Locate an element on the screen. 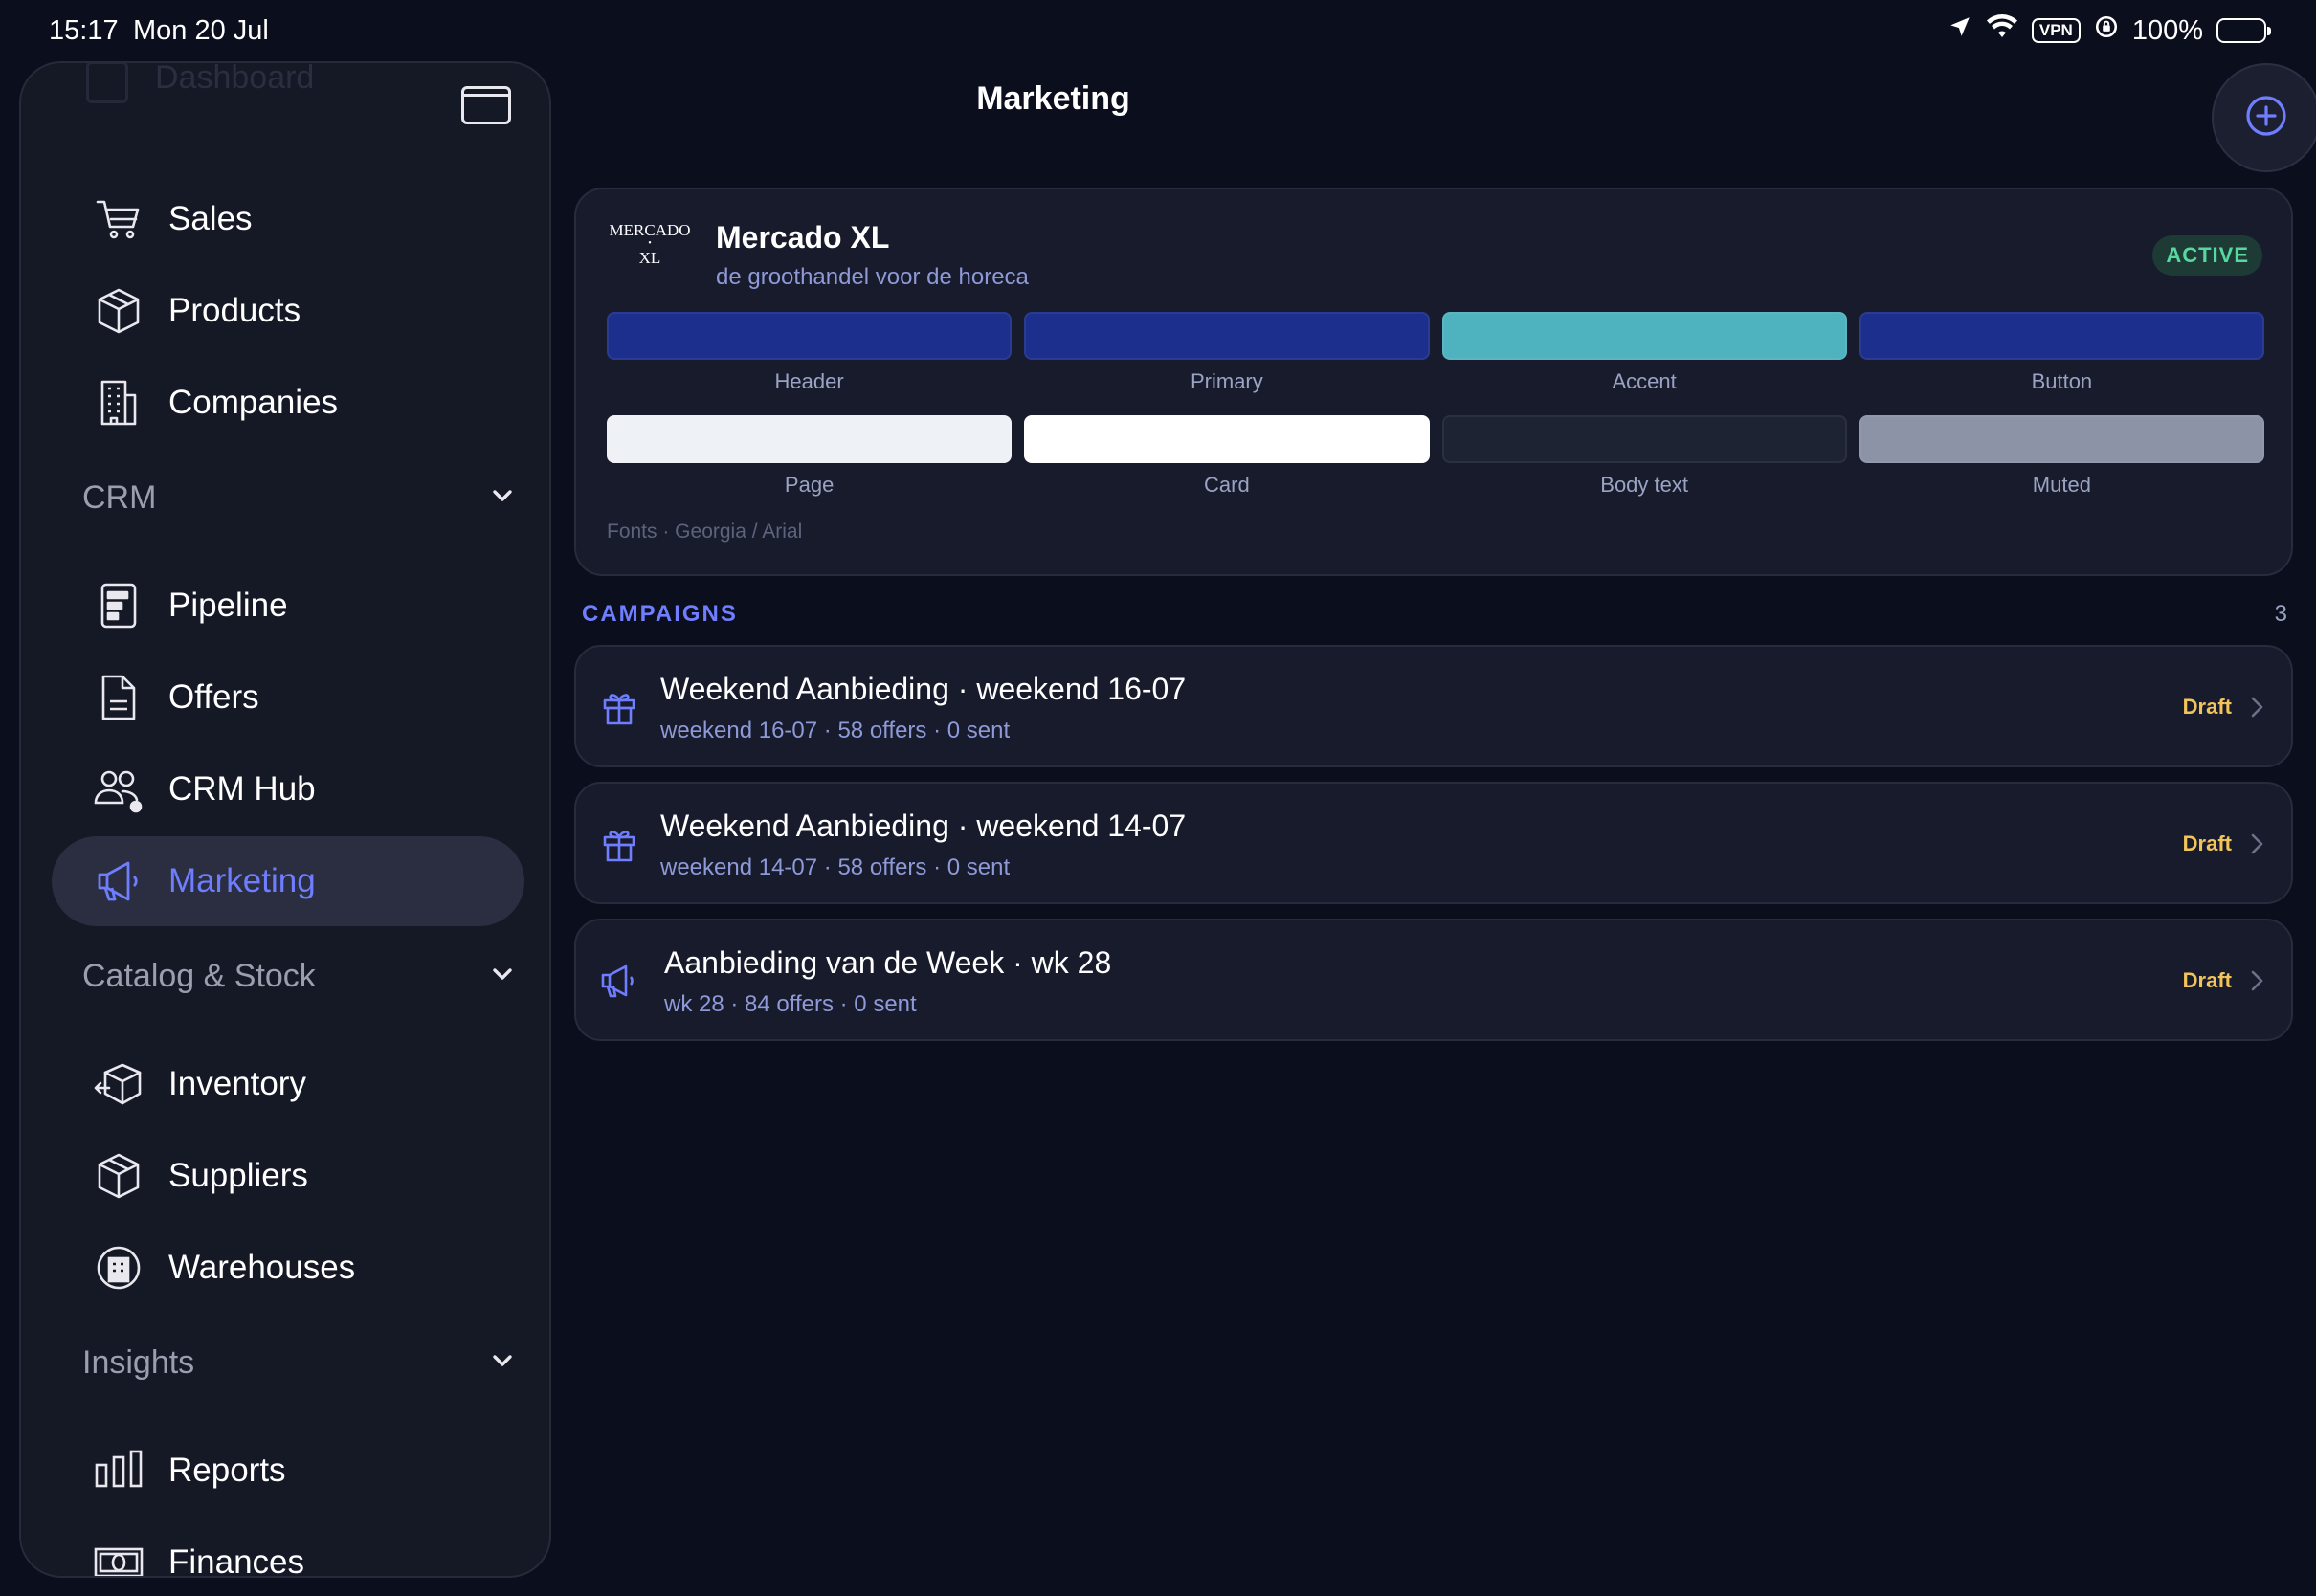 This screenshot has width=2316, height=1596. sidebar-item-crm-hub: CRM Hub is located at coordinates (288, 789).